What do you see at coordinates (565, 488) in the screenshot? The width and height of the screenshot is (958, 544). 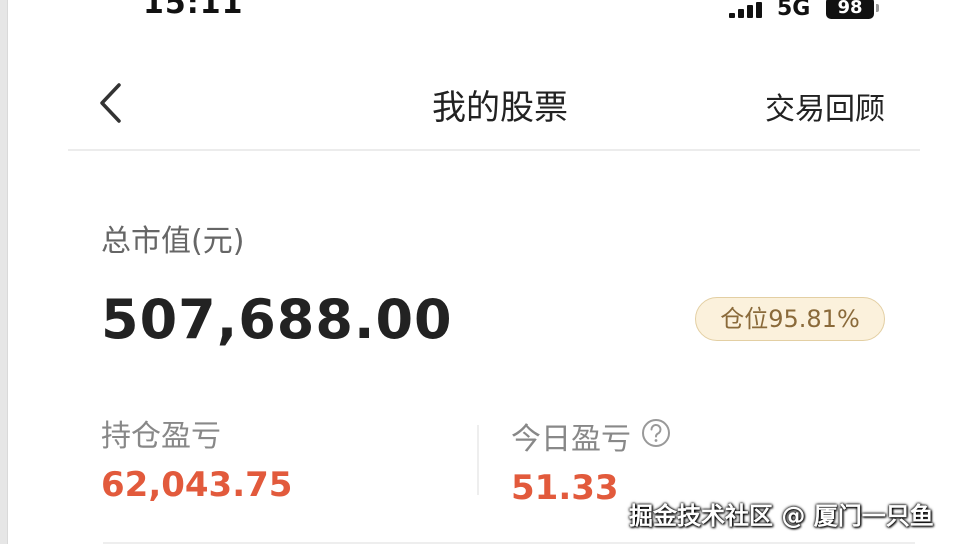 I see `today-pl-value: 51.33` at bounding box center [565, 488].